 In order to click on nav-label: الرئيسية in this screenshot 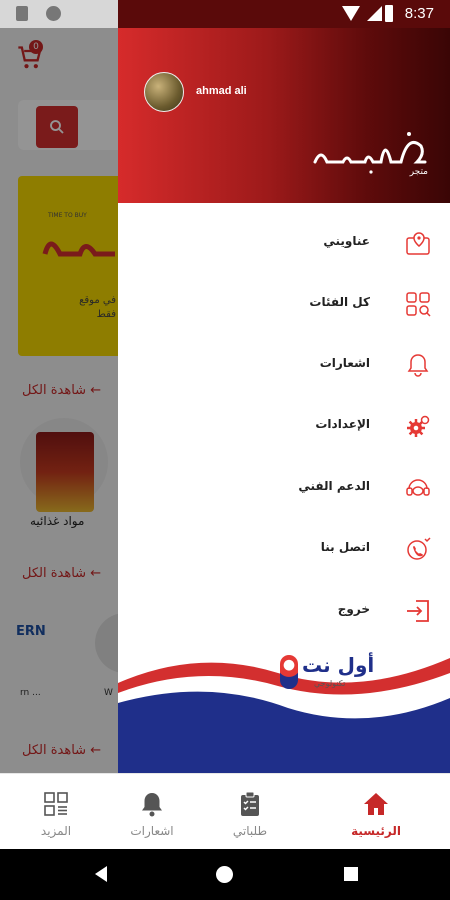, I will do `click(376, 831)`.